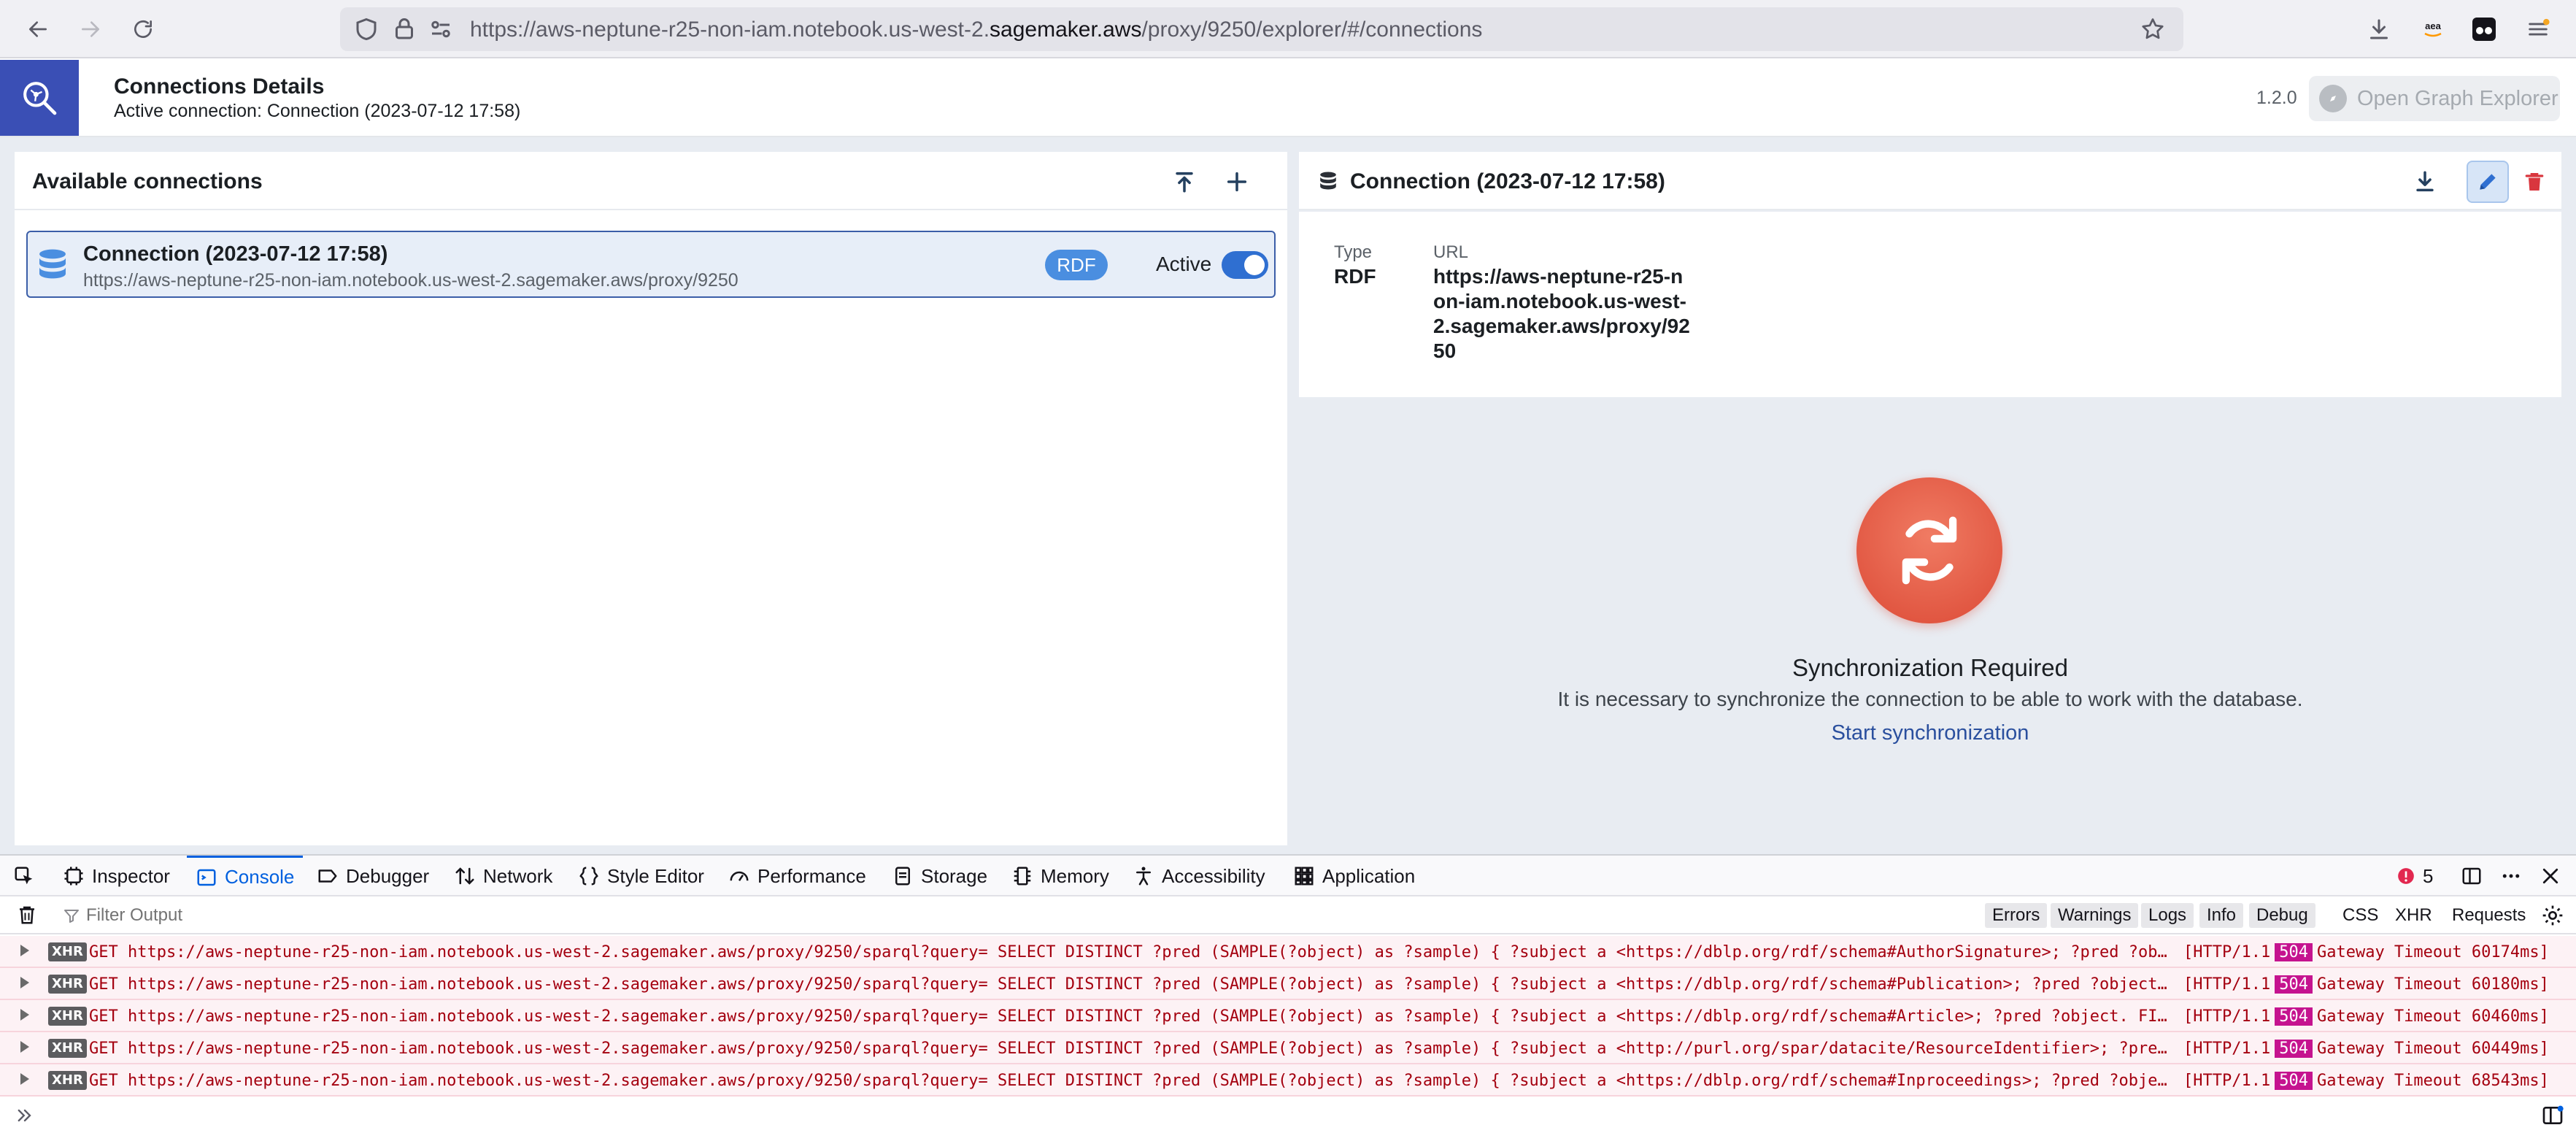  I want to click on tab-application: Application, so click(1354, 876).